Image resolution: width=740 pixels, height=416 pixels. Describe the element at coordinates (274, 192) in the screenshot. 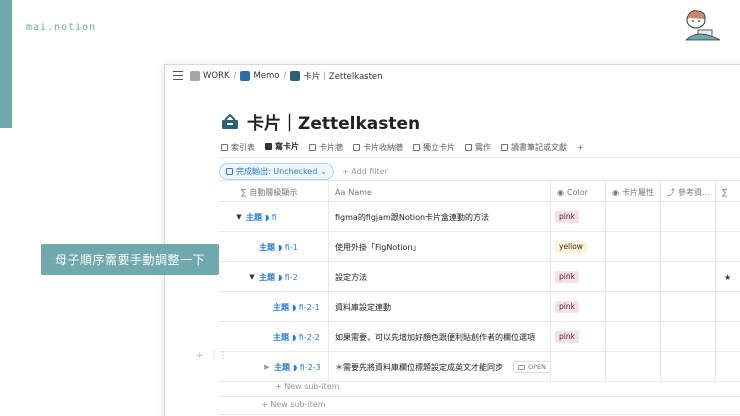

I see `column-auto-level: ∑ 自動層級顯示` at that location.